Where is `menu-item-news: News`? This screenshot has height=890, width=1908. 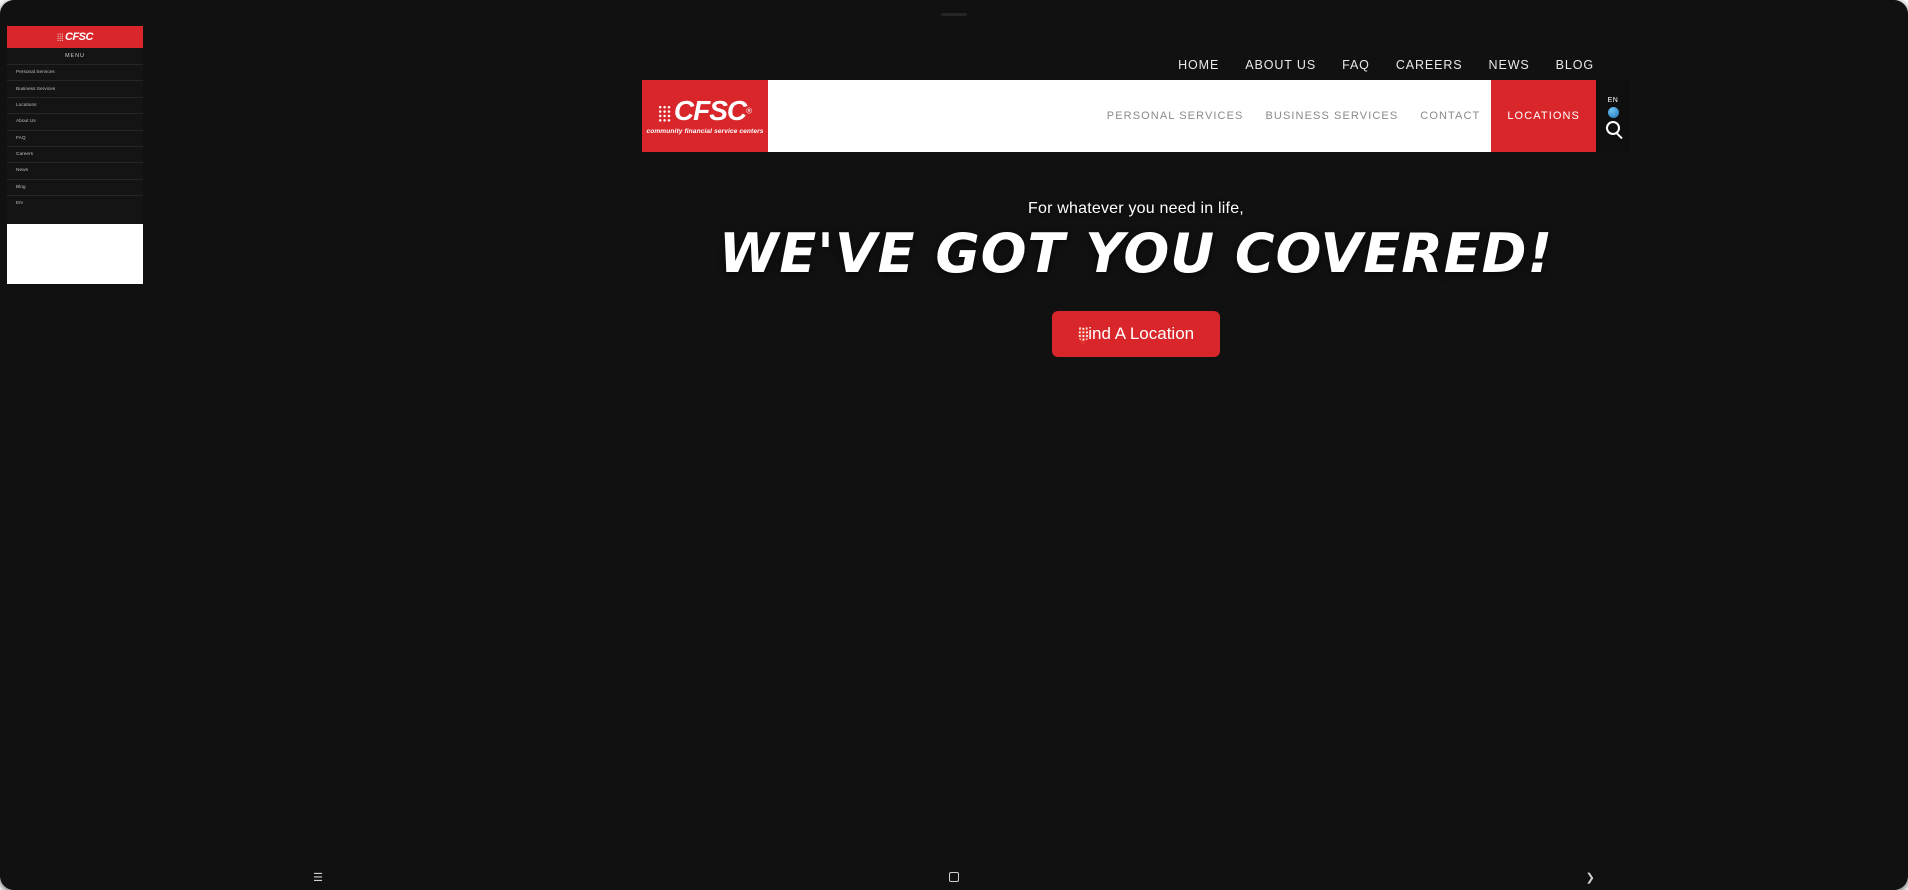
menu-item-news: News is located at coordinates (75, 170).